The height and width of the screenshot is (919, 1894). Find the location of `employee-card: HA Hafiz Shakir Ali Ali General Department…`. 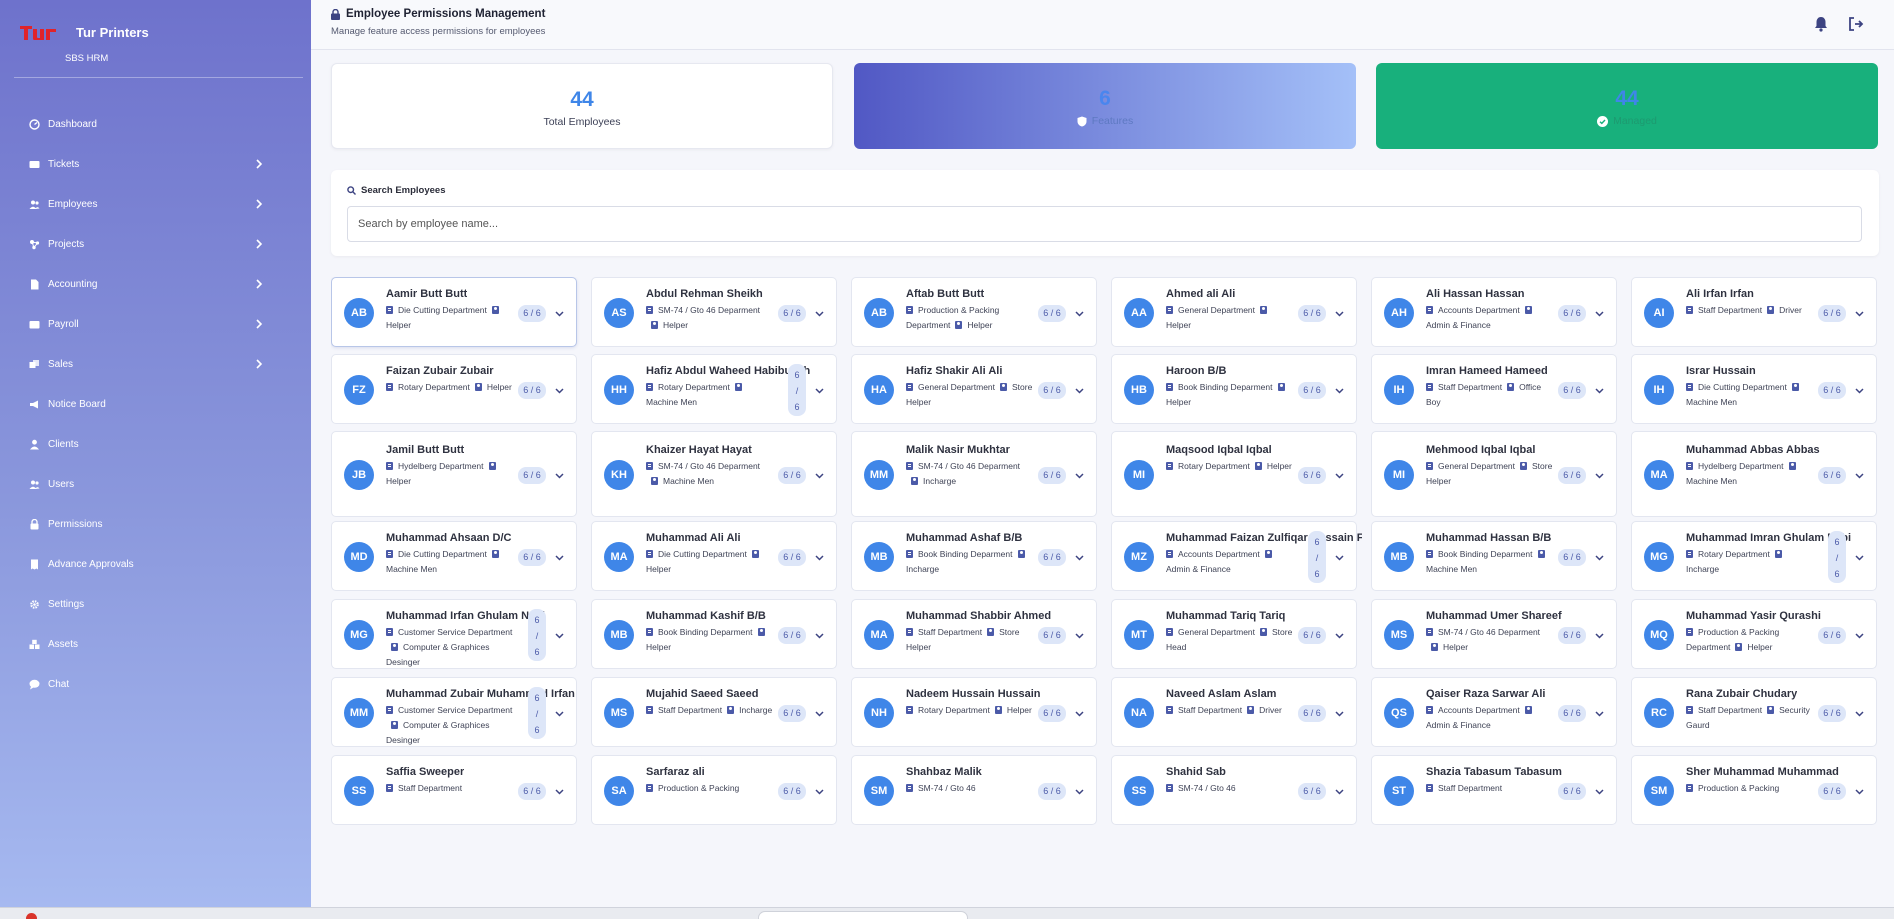

employee-card: HA Hafiz Shakir Ali Ali General Department… is located at coordinates (974, 389).